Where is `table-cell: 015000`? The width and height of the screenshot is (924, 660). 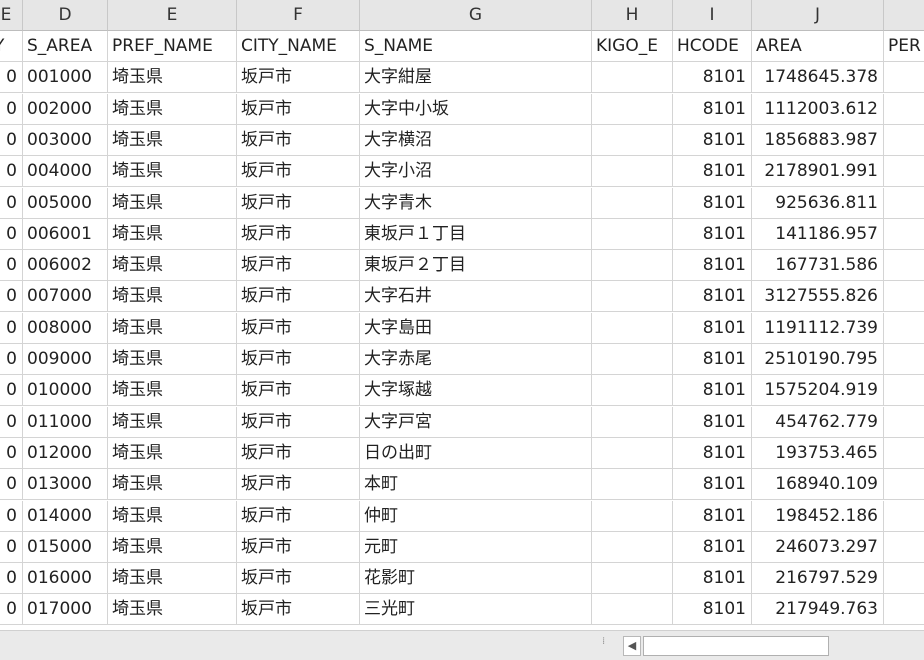 table-cell: 015000 is located at coordinates (65, 547).